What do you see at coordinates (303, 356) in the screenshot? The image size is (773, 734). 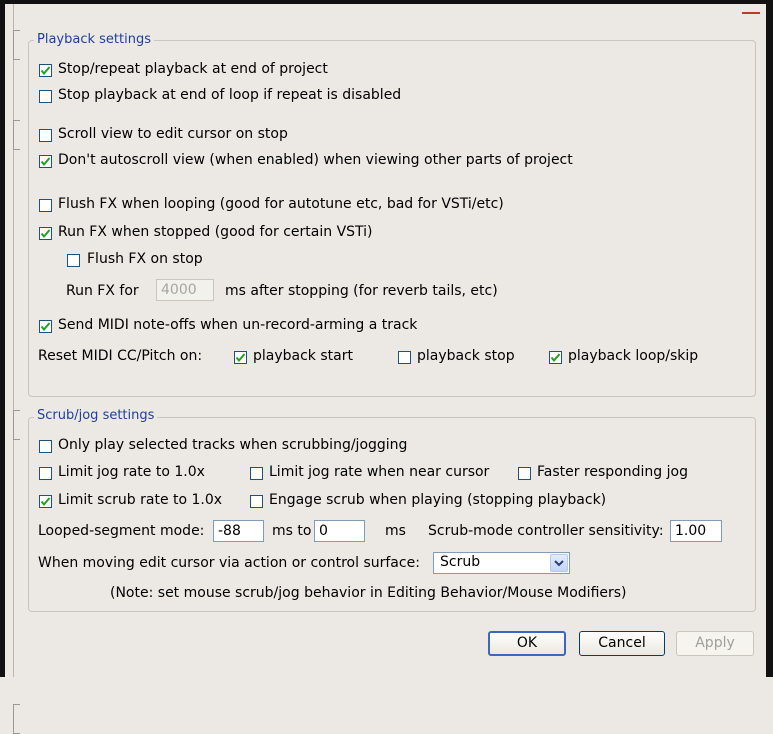 I see `reset-playback-start-label: playback start` at bounding box center [303, 356].